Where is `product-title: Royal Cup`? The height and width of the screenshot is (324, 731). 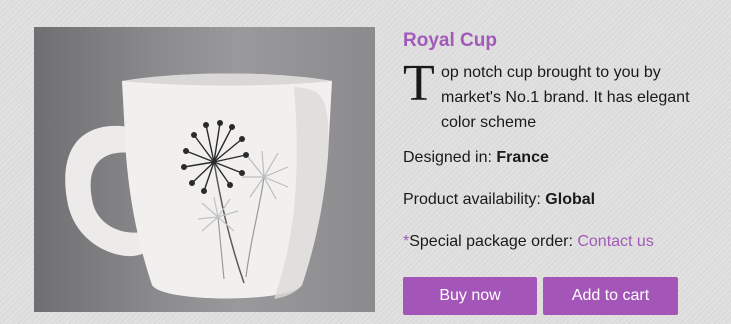
product-title: Royal Cup is located at coordinates (450, 40).